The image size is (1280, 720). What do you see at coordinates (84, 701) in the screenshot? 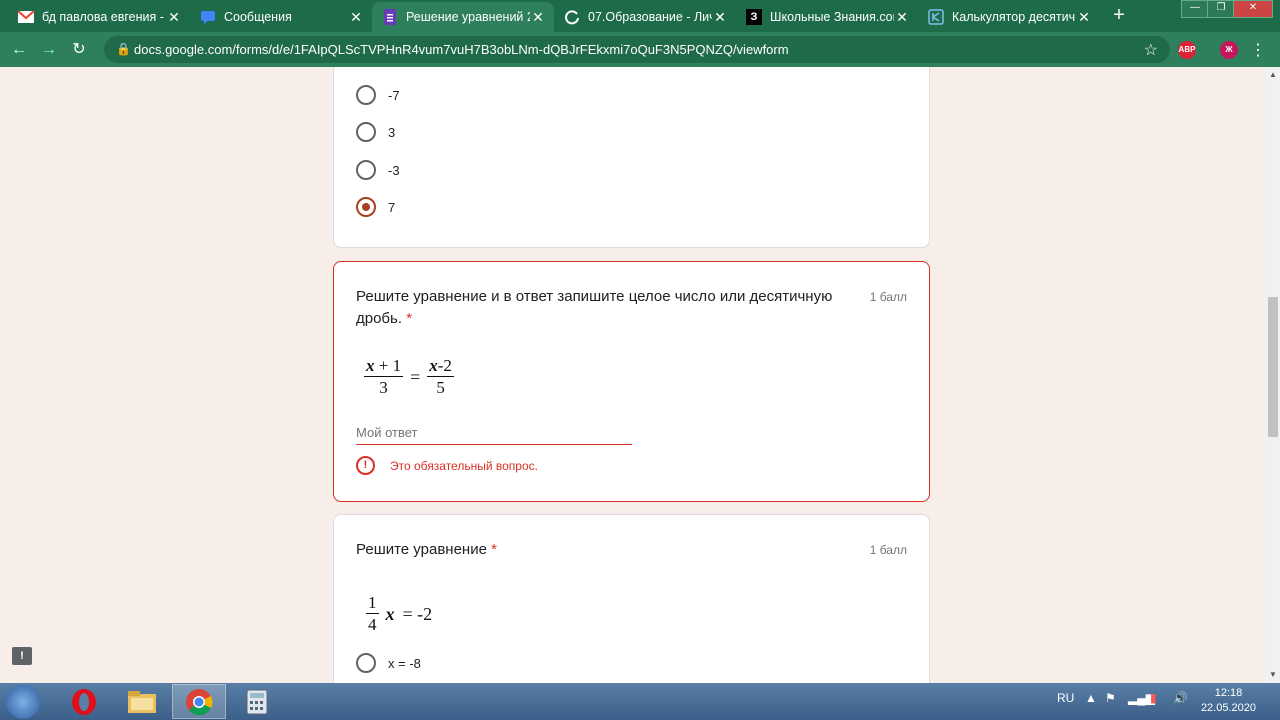
I see `opera-icon` at bounding box center [84, 701].